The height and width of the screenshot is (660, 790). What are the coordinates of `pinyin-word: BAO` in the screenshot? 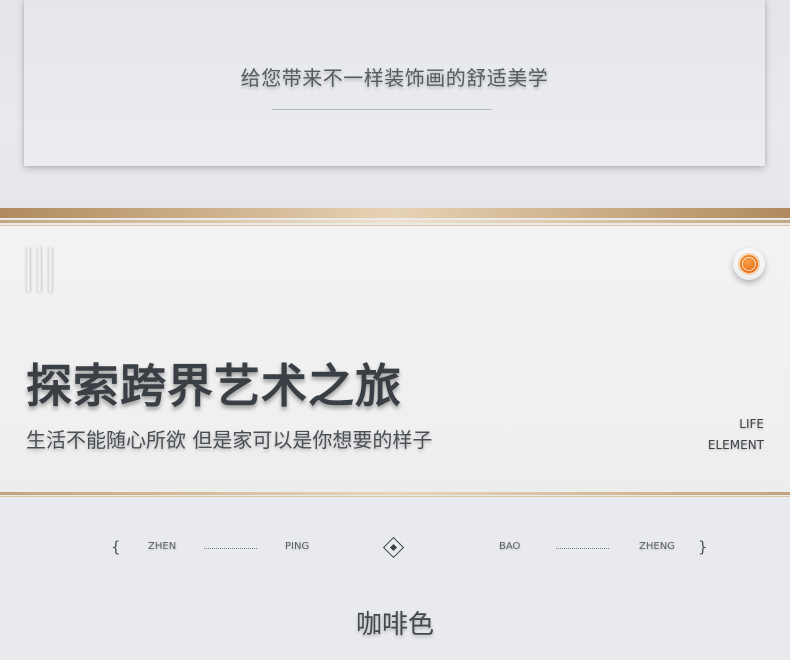 It's located at (510, 546).